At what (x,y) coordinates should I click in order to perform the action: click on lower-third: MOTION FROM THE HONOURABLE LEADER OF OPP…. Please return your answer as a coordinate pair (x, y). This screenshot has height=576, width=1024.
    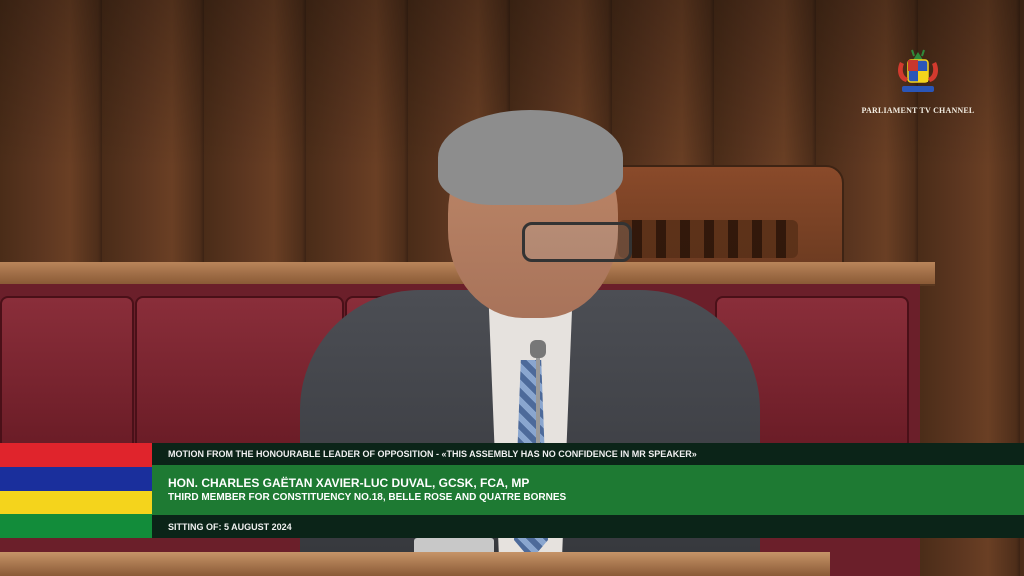
    Looking at the image, I should click on (588, 490).